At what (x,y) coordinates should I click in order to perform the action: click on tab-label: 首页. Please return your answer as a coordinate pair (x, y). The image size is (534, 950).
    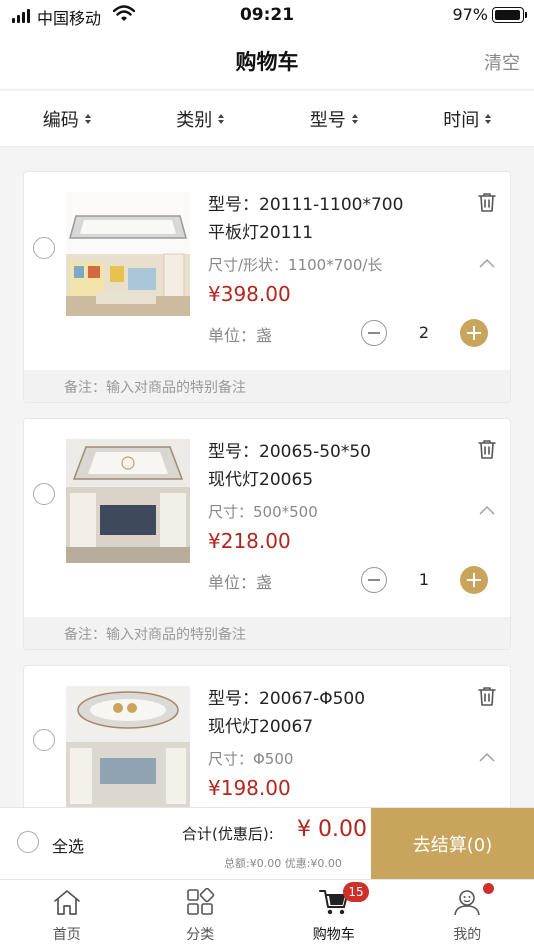
    Looking at the image, I should click on (66, 935).